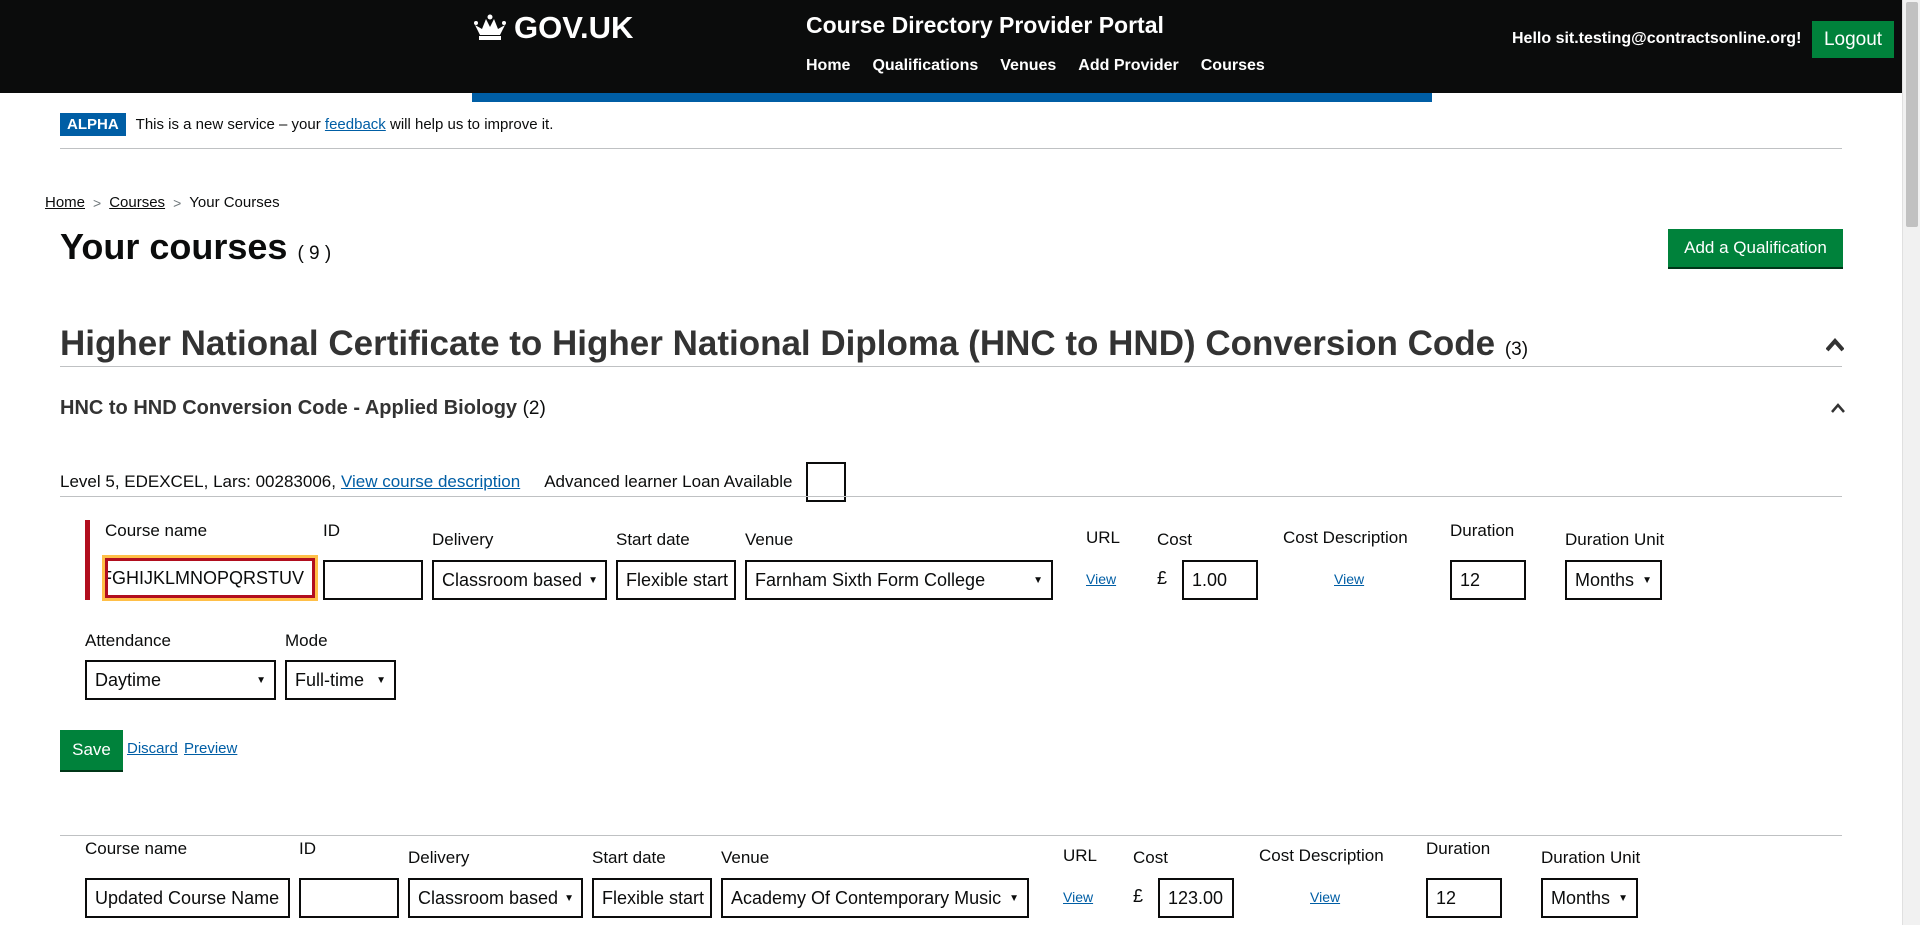 Image resolution: width=1920 pixels, height=925 pixels. I want to click on course-name-input: FGHIJKLMNOPQRSTUV, so click(210, 578).